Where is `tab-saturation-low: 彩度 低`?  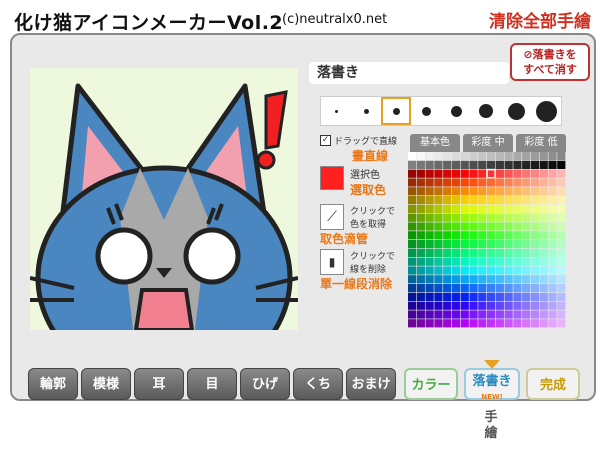 tab-saturation-low: 彩度 低 is located at coordinates (541, 143).